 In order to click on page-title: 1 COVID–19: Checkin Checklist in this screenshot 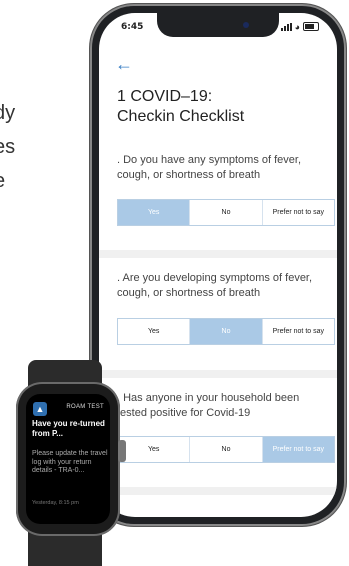, I will do `click(180, 107)`.